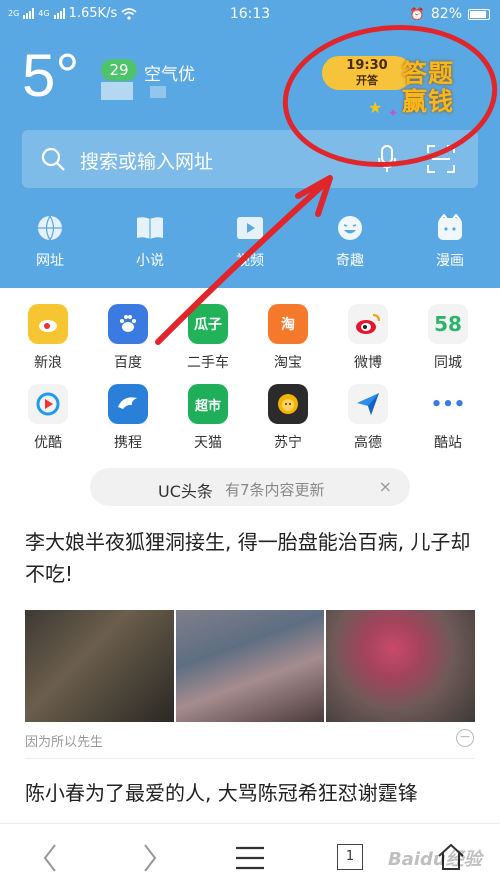 The height and width of the screenshot is (889, 500). Describe the element at coordinates (119, 70) in the screenshot. I see `aqi-badge: 29` at that location.